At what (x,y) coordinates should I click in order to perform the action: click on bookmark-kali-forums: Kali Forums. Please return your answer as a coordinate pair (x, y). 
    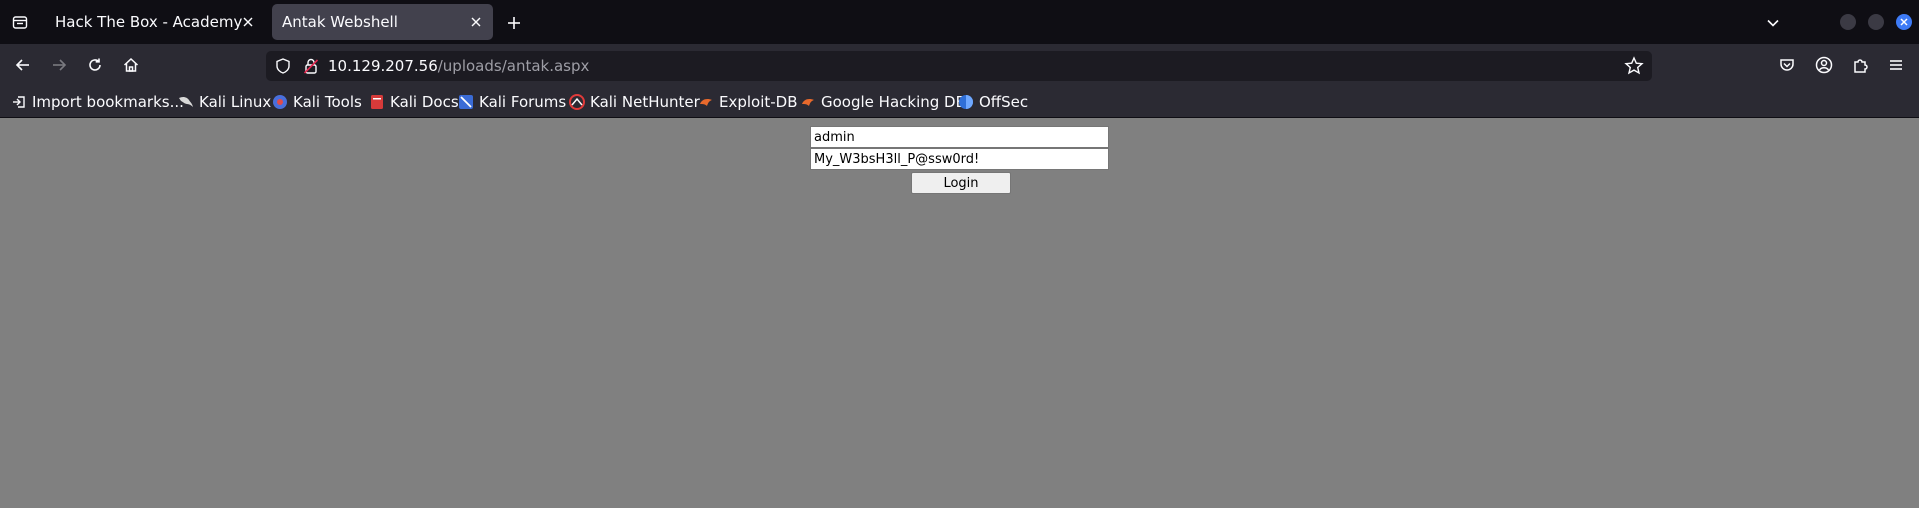
    Looking at the image, I should click on (512, 102).